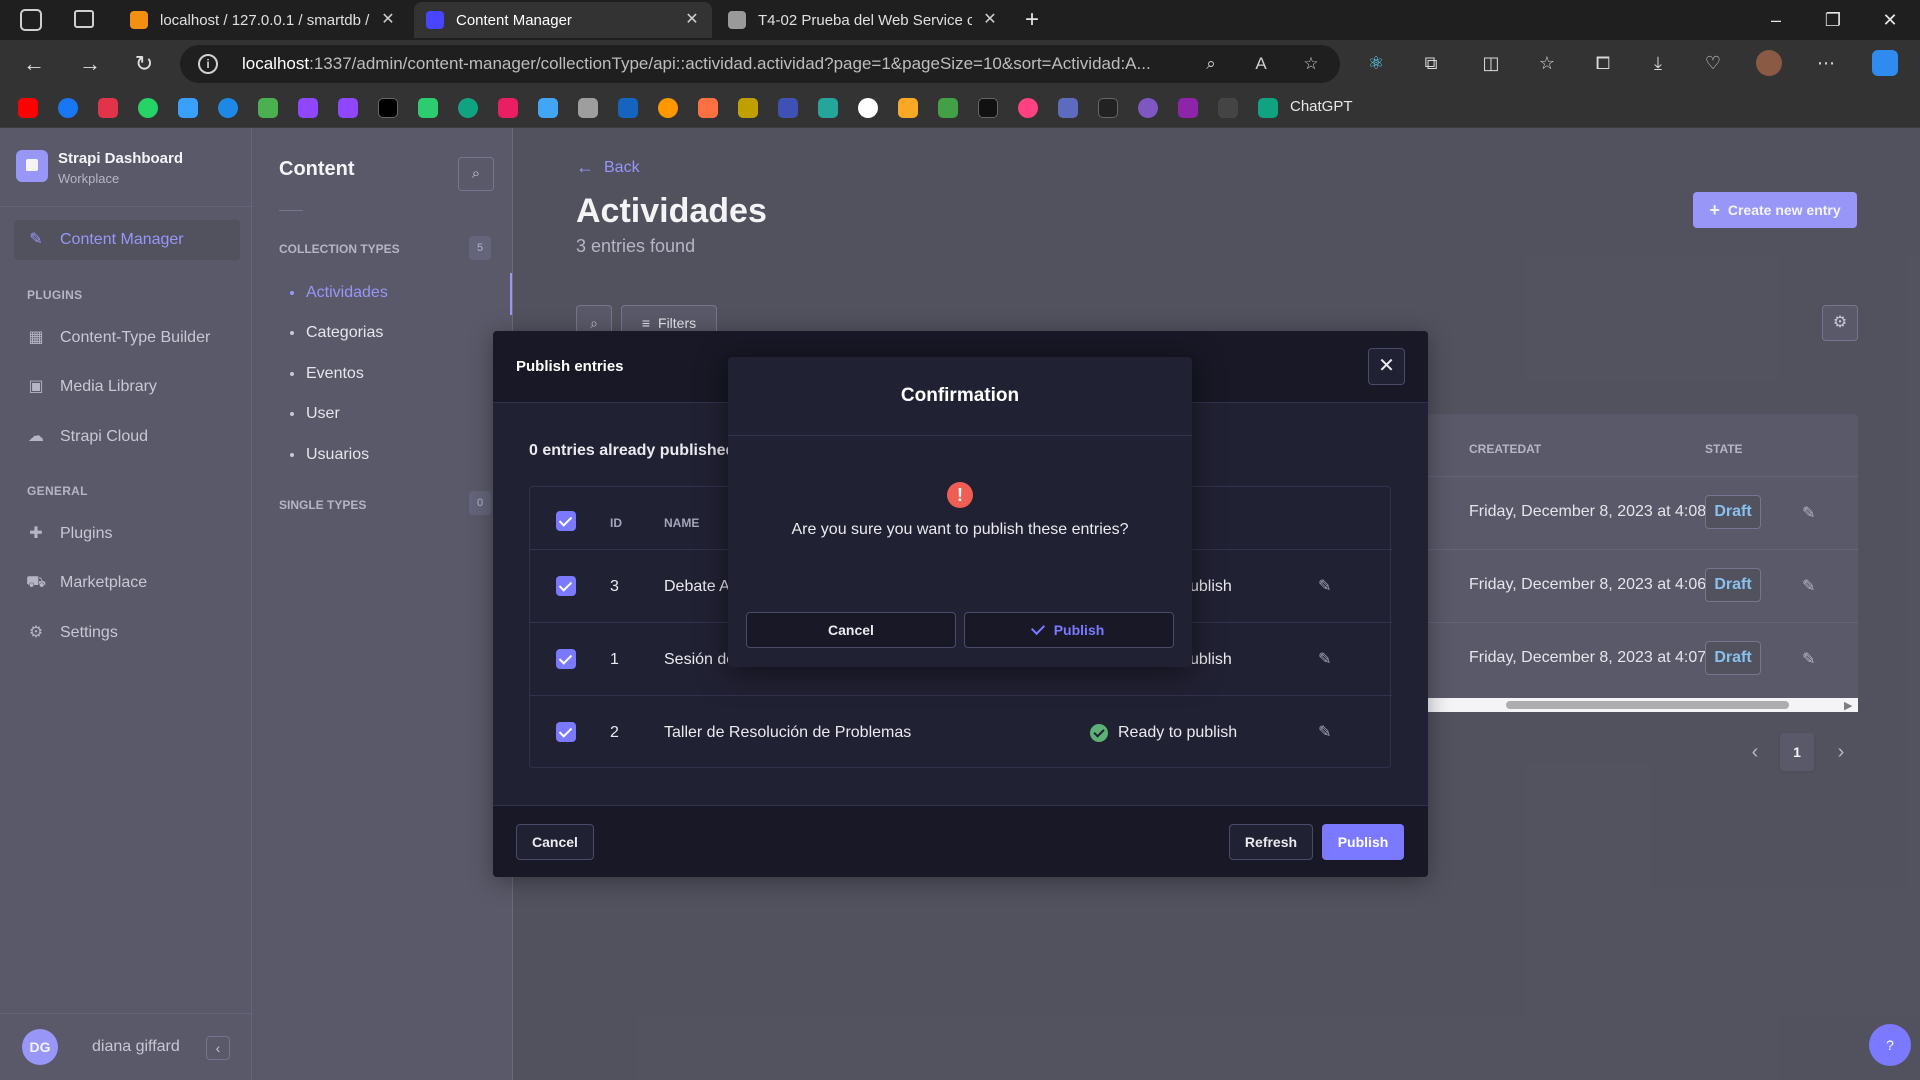  What do you see at coordinates (31, 20) in the screenshot?
I see `workspaces-icon` at bounding box center [31, 20].